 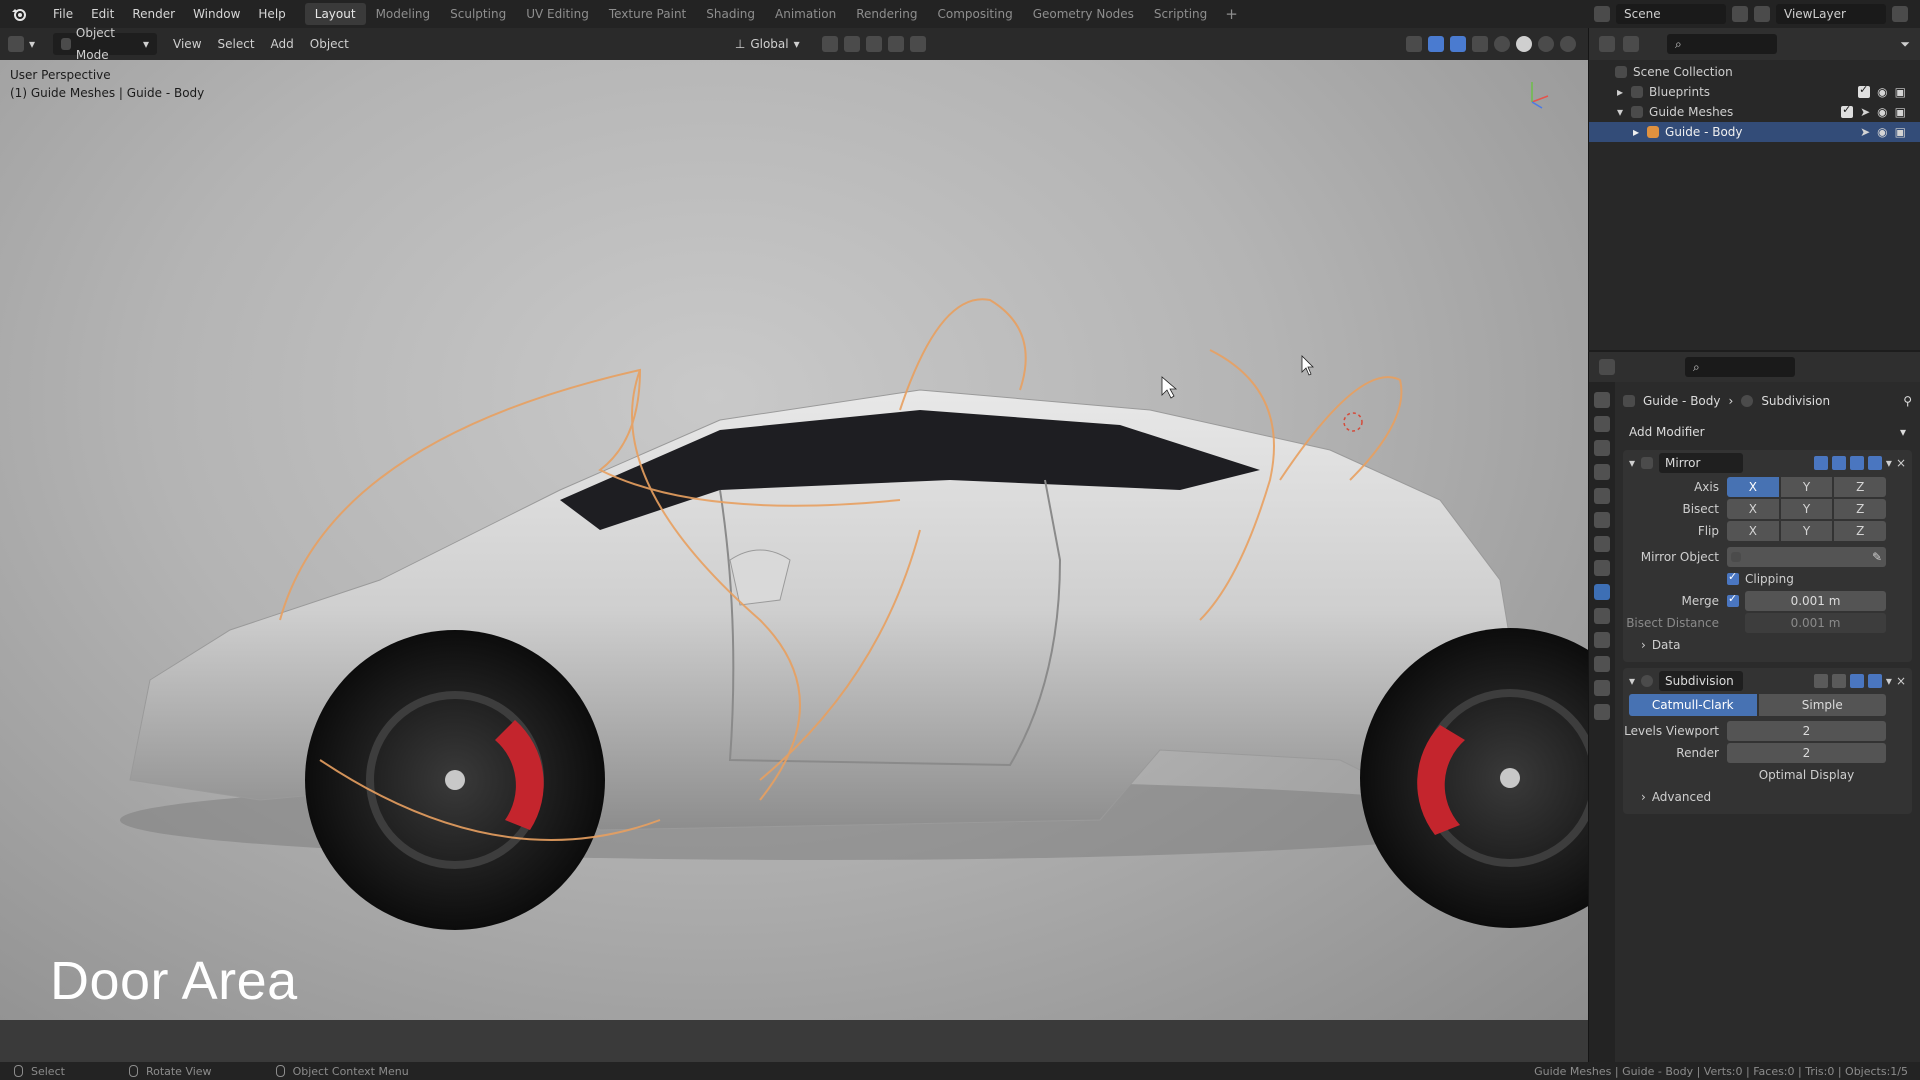 I want to click on solid-shading-icon, so click(x=1524, y=44).